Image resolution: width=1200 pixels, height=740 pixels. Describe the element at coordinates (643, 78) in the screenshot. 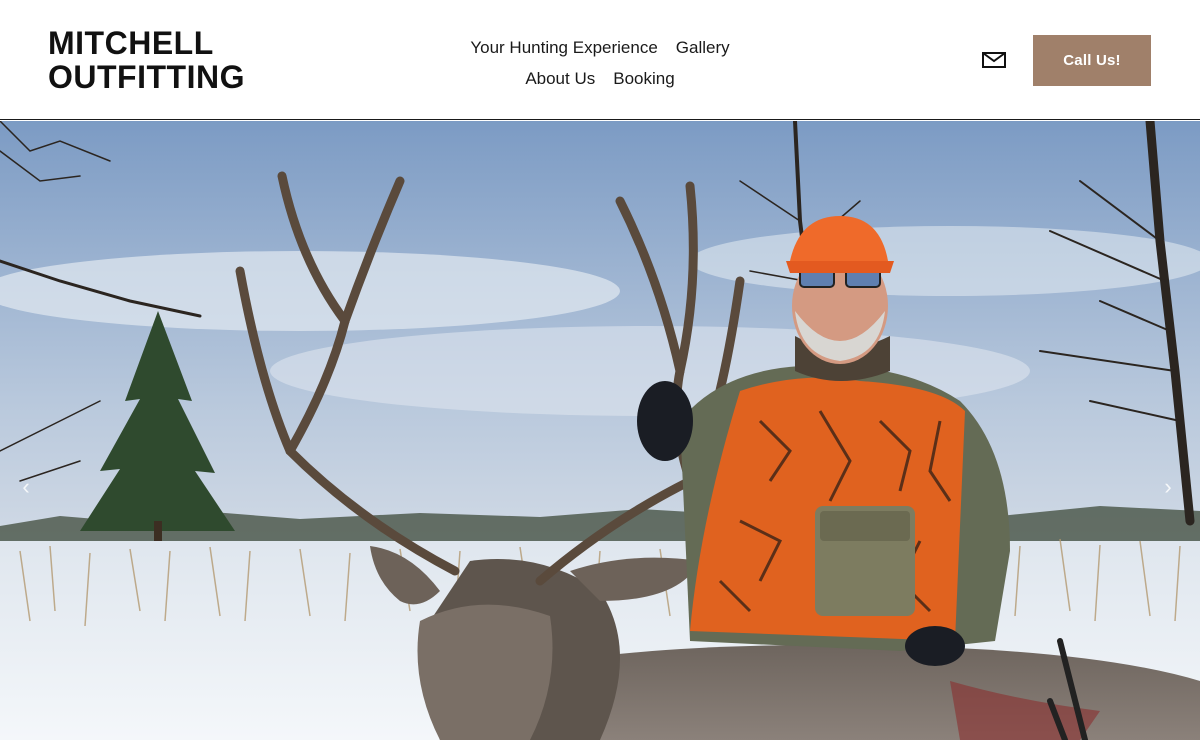

I see `nav-booking: Booking` at that location.